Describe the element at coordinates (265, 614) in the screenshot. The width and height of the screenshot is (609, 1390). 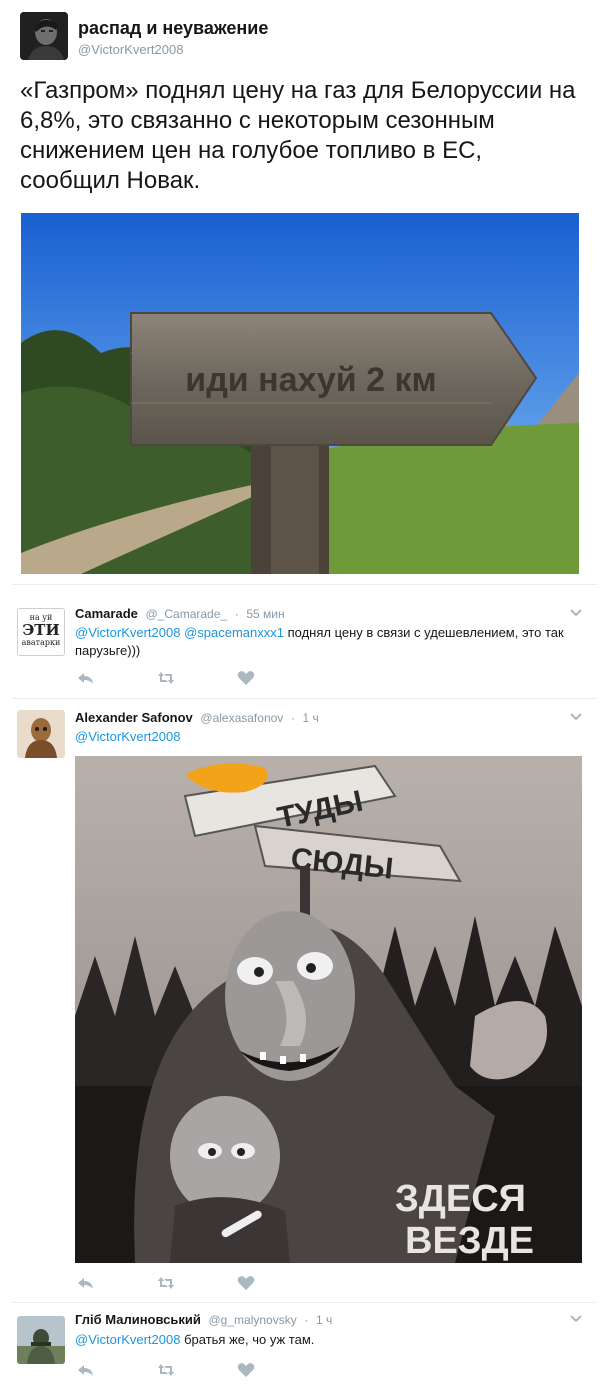
I see `reply-time: 55 мин` at that location.